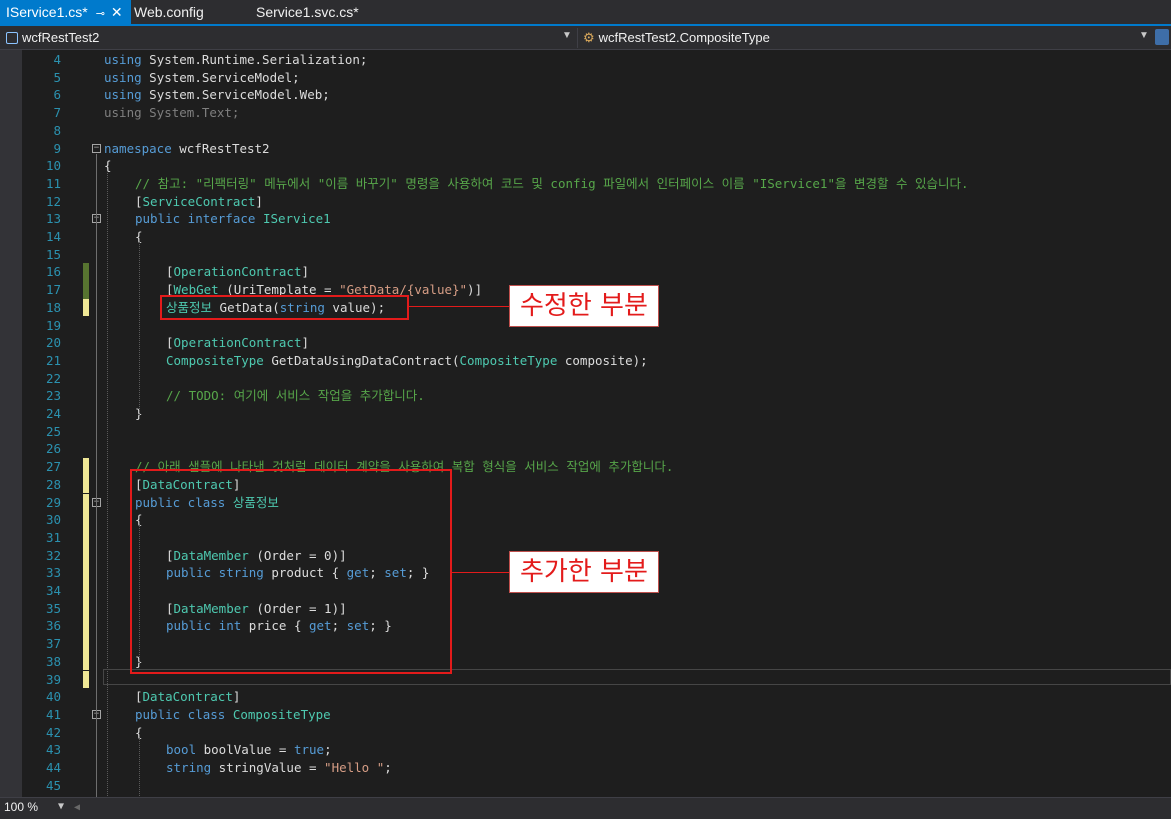 The image size is (1171, 819). Describe the element at coordinates (585, 202) in the screenshot. I see `code-line: 12 [ServiceContract]` at that location.